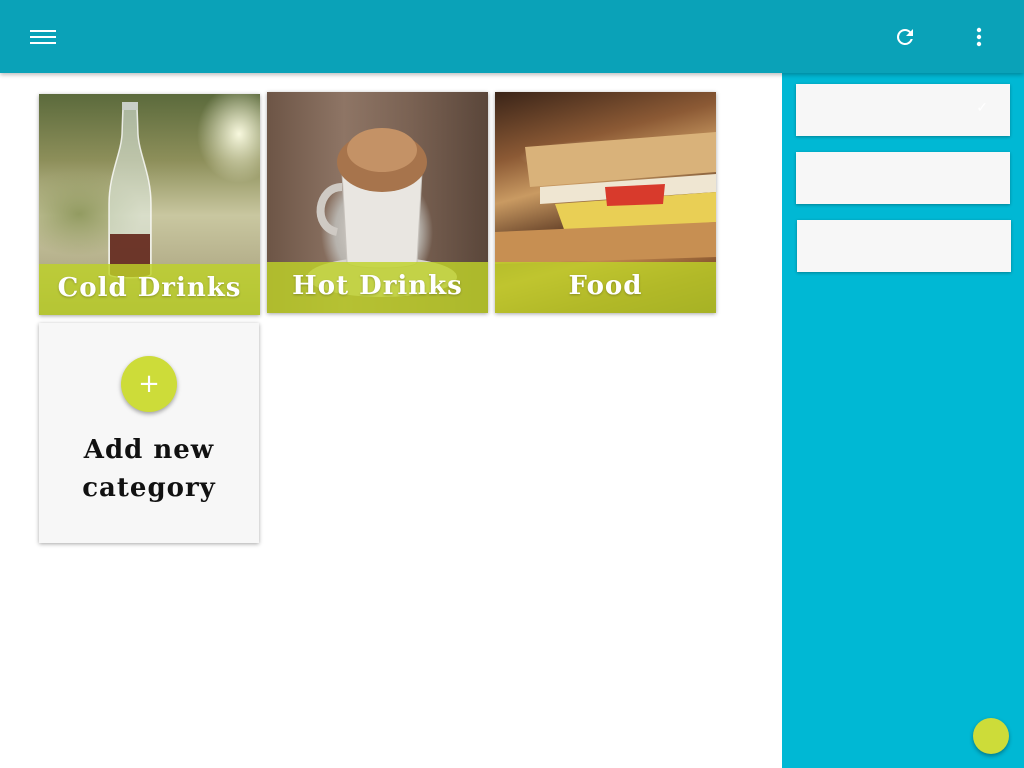 The image size is (1024, 768). I want to click on caption-band: Food, so click(605, 287).